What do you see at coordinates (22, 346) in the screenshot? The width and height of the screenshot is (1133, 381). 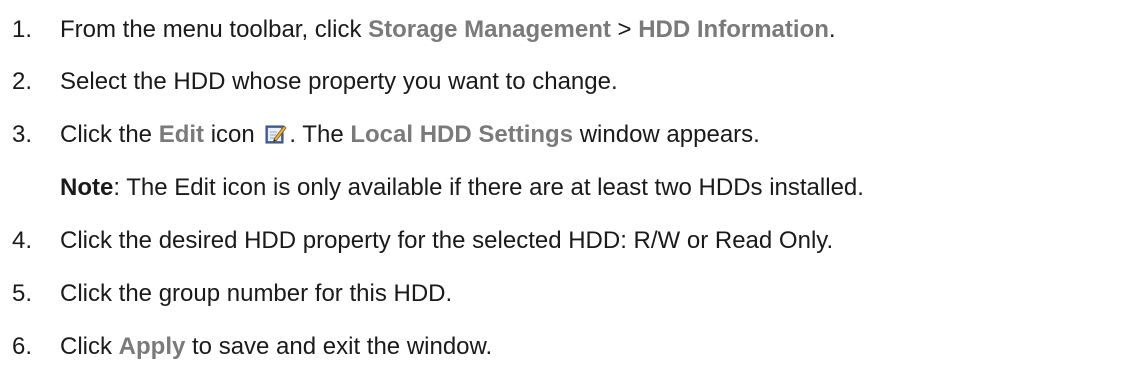 I see `step-number: 6.` at bounding box center [22, 346].